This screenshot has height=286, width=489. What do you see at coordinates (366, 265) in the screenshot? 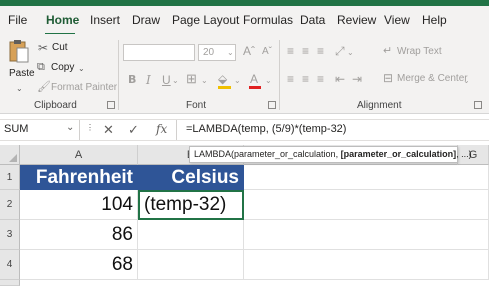
I see `cell-c4` at bounding box center [366, 265].